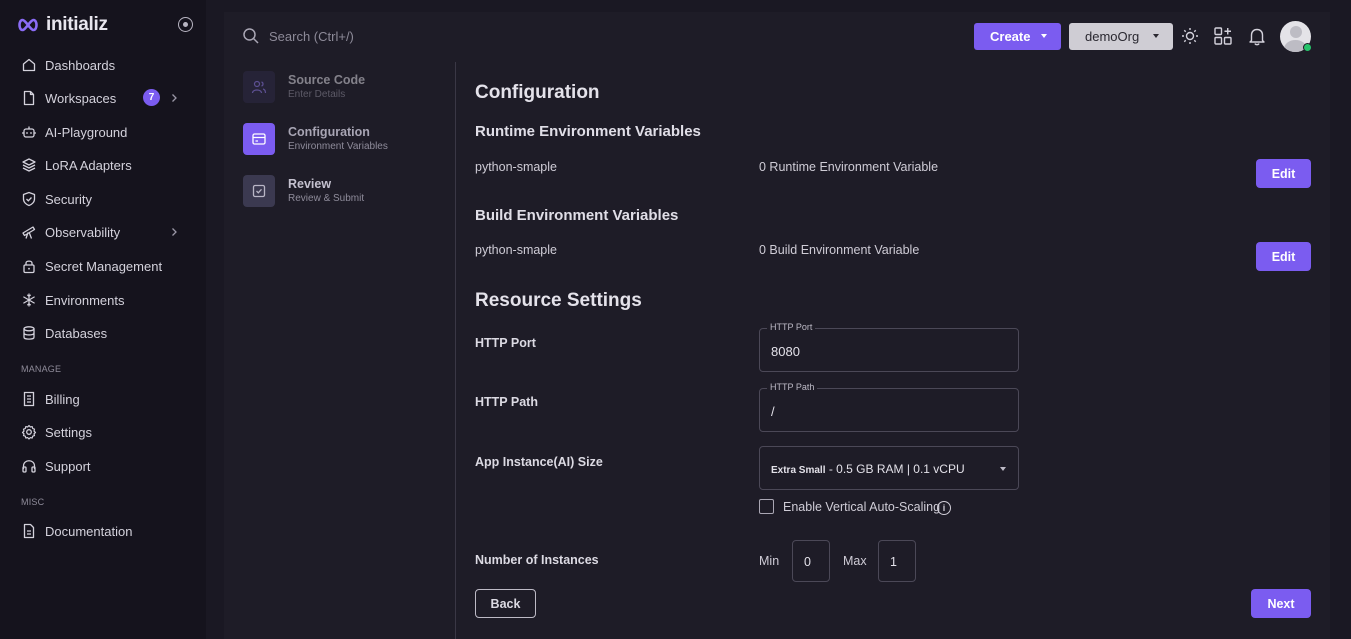  Describe the element at coordinates (29, 399) in the screenshot. I see `receipt-icon` at that location.